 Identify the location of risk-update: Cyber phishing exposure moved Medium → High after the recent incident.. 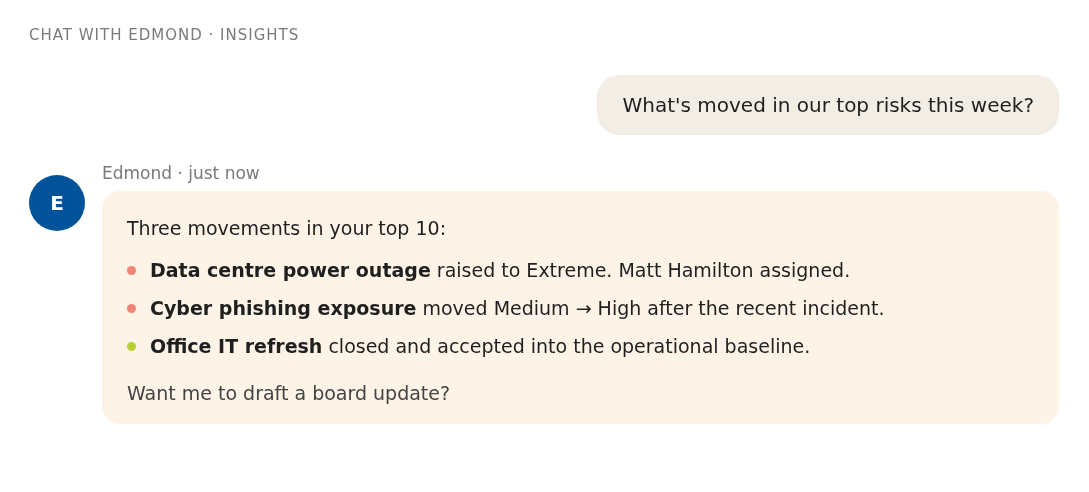
(517, 308).